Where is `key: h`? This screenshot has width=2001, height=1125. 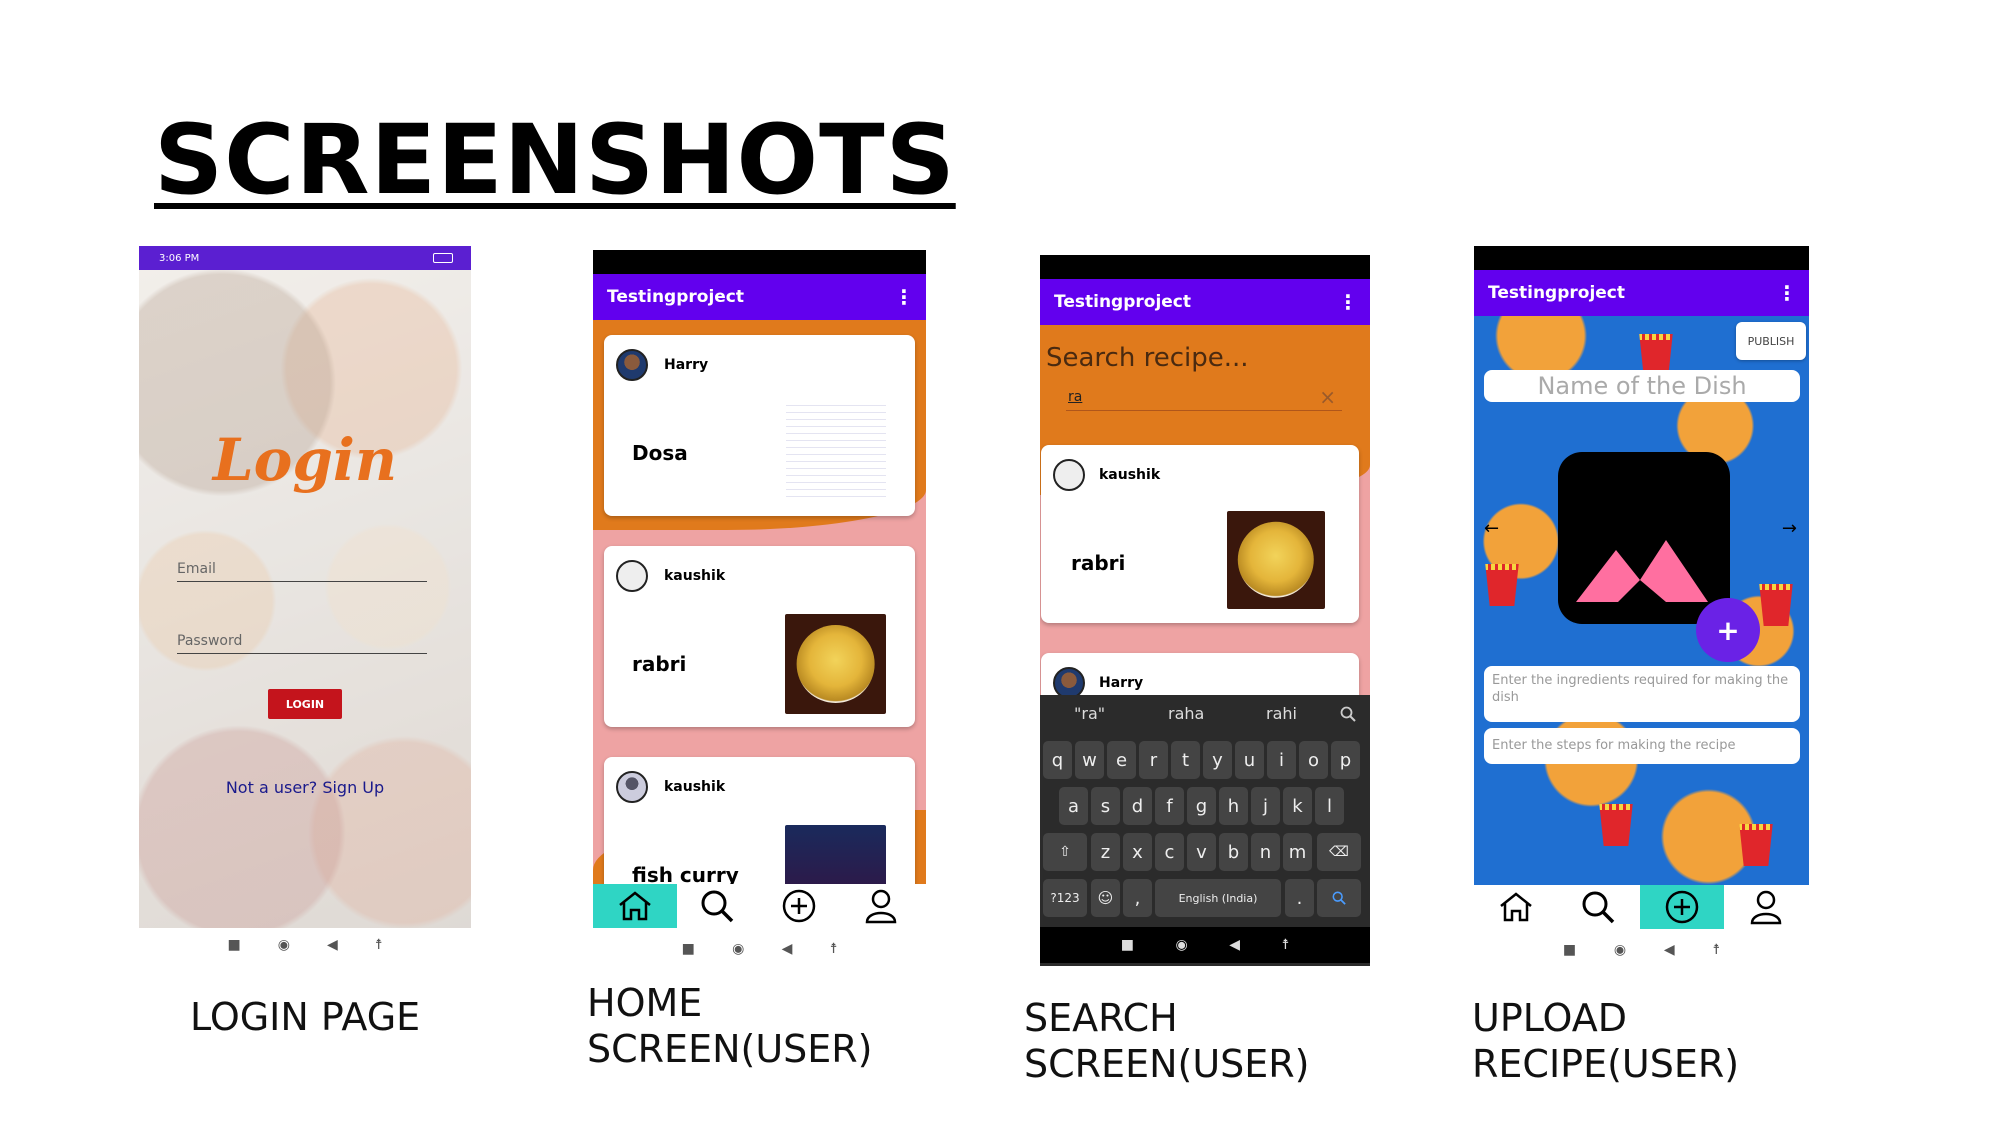 key: h is located at coordinates (1233, 806).